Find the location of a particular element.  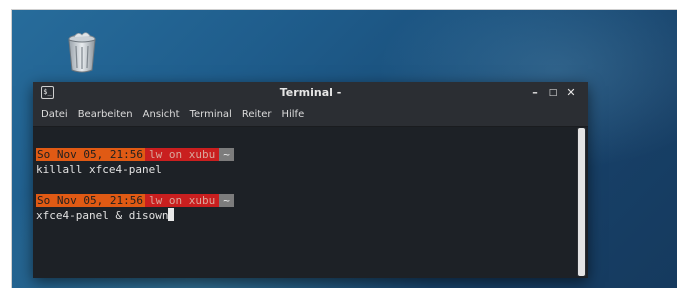

minimize-button: – is located at coordinates (535, 93).